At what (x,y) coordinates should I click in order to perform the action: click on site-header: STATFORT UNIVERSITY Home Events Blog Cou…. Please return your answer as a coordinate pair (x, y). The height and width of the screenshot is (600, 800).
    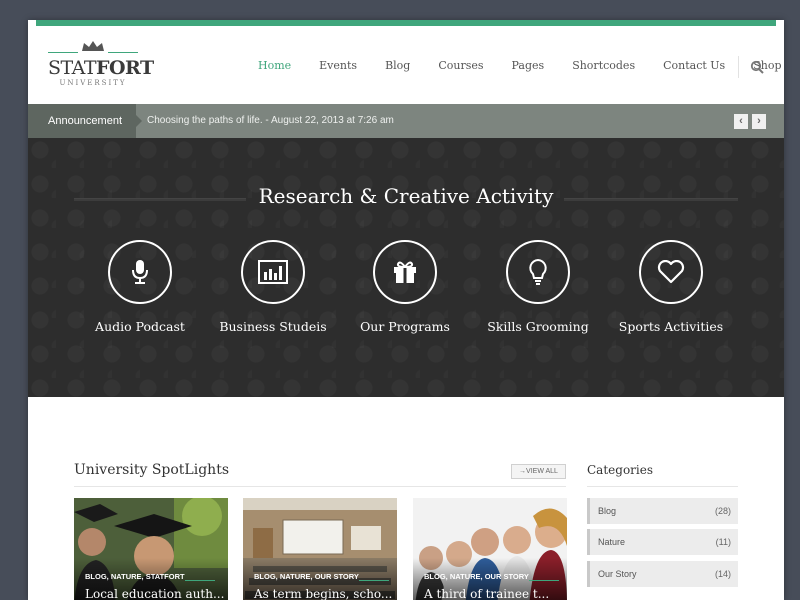
    Looking at the image, I should click on (406, 65).